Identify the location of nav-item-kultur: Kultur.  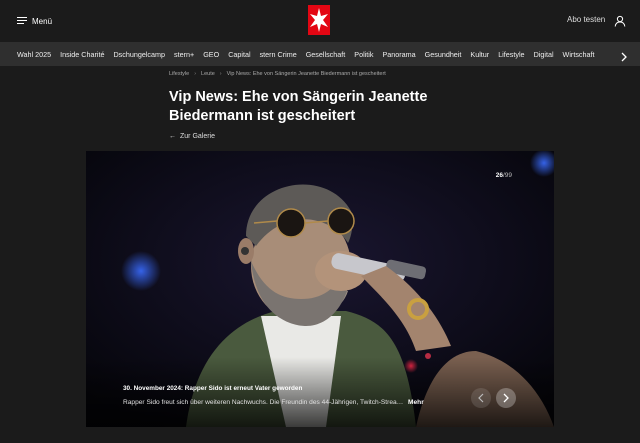
(479, 54).